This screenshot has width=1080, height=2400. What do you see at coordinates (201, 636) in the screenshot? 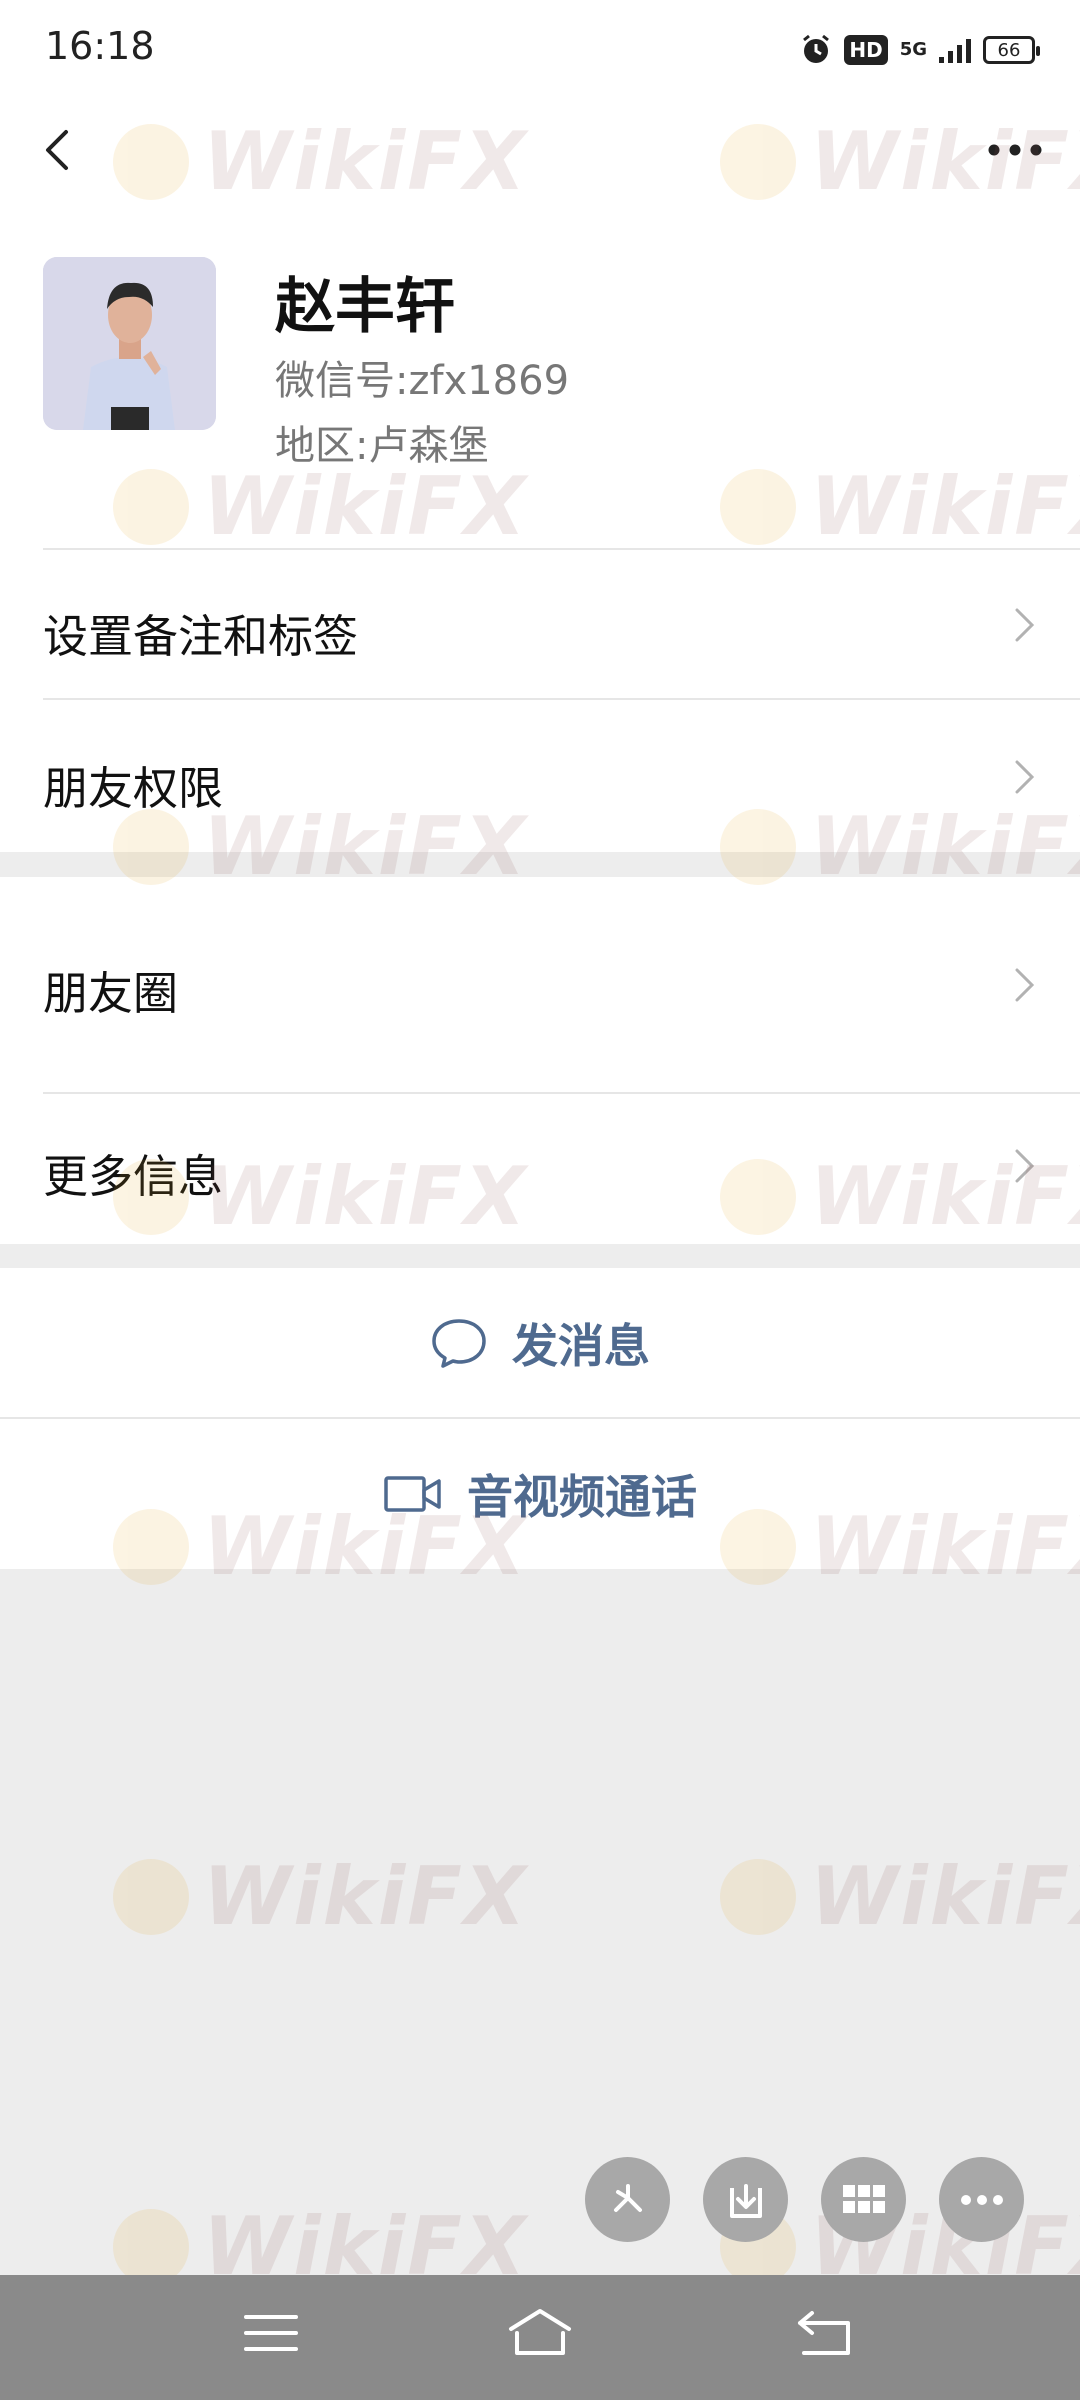
I see `remark-tags-label: 设置备注和标签` at bounding box center [201, 636].